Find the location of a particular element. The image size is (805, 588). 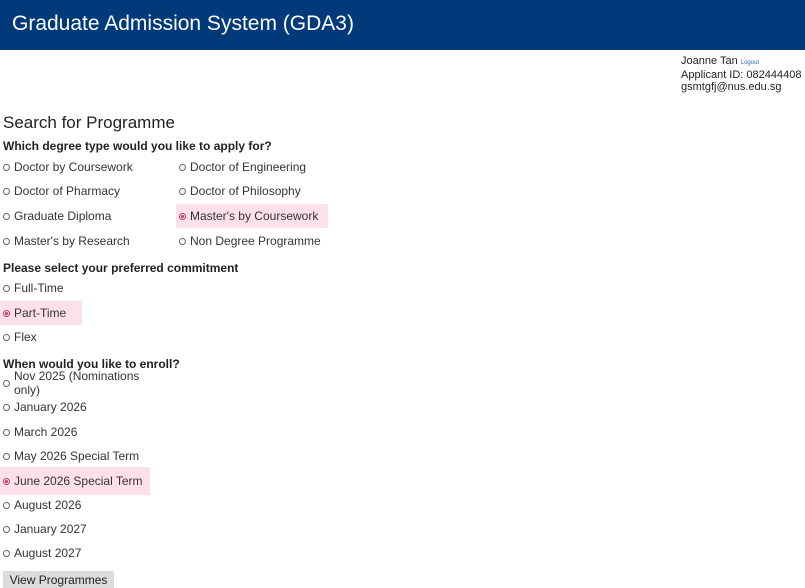

commitment-question: Please select your preferred commitment is located at coordinates (121, 268).